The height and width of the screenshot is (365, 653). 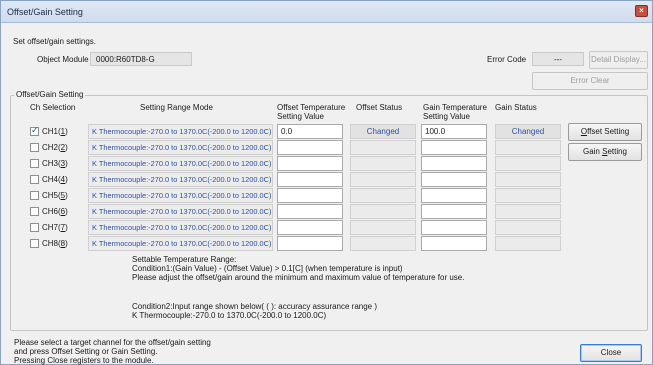 What do you see at coordinates (446, 116) in the screenshot?
I see `header-gain-temp-line2: Setting Value` at bounding box center [446, 116].